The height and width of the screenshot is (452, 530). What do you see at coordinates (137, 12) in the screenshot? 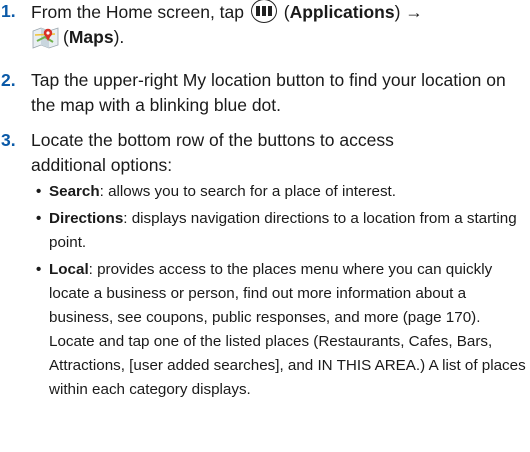
I see `step-text: From the Home screen, tap` at bounding box center [137, 12].